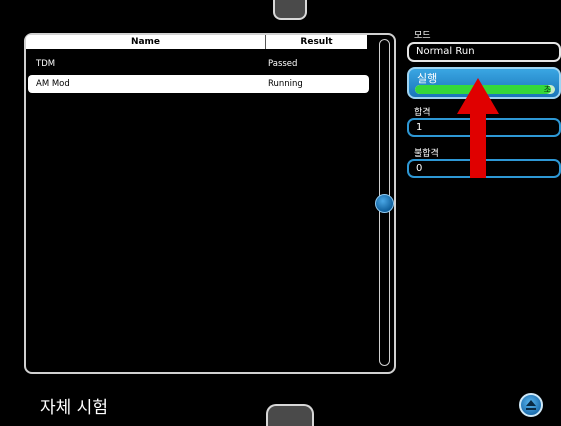 This screenshot has width=561, height=426. I want to click on column-header-name: Name, so click(146, 42).